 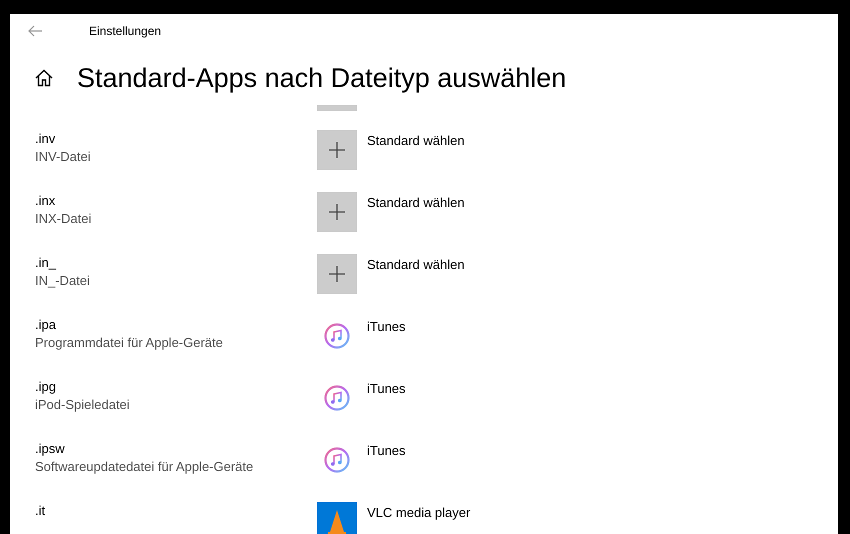 I want to click on file-extension: .ipg, so click(x=46, y=386).